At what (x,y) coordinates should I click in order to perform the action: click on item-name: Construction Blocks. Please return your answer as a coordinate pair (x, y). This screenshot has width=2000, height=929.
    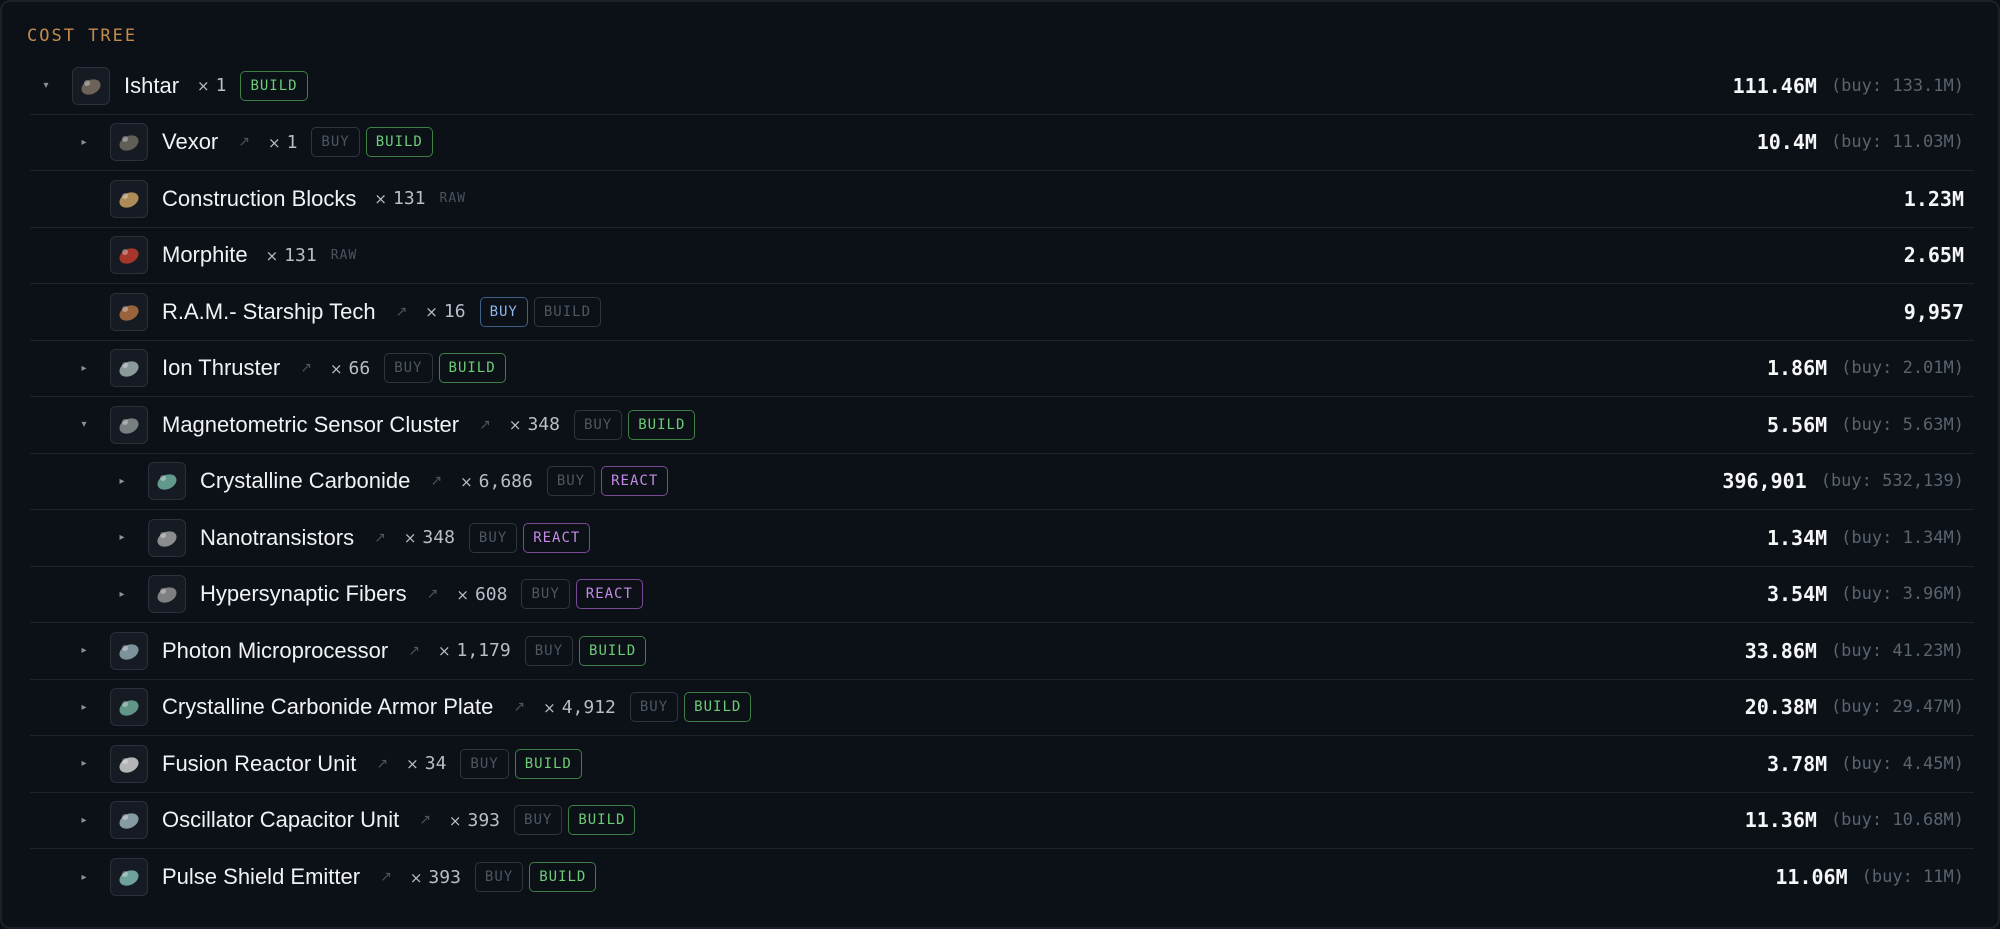
    Looking at the image, I should click on (259, 199).